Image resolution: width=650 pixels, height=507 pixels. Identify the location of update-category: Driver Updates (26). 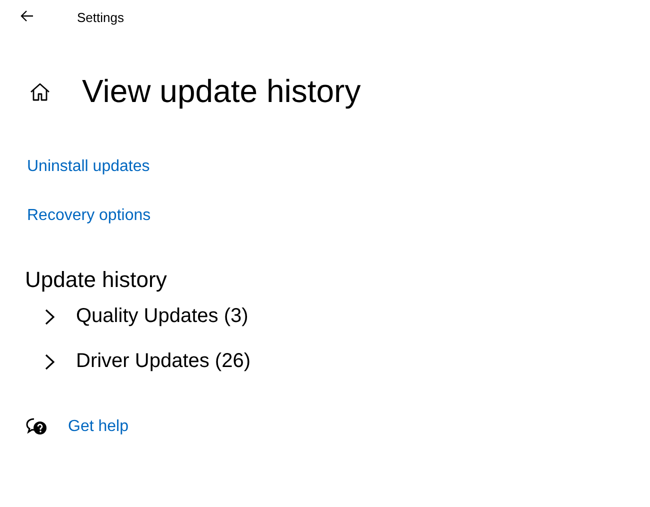
(147, 361).